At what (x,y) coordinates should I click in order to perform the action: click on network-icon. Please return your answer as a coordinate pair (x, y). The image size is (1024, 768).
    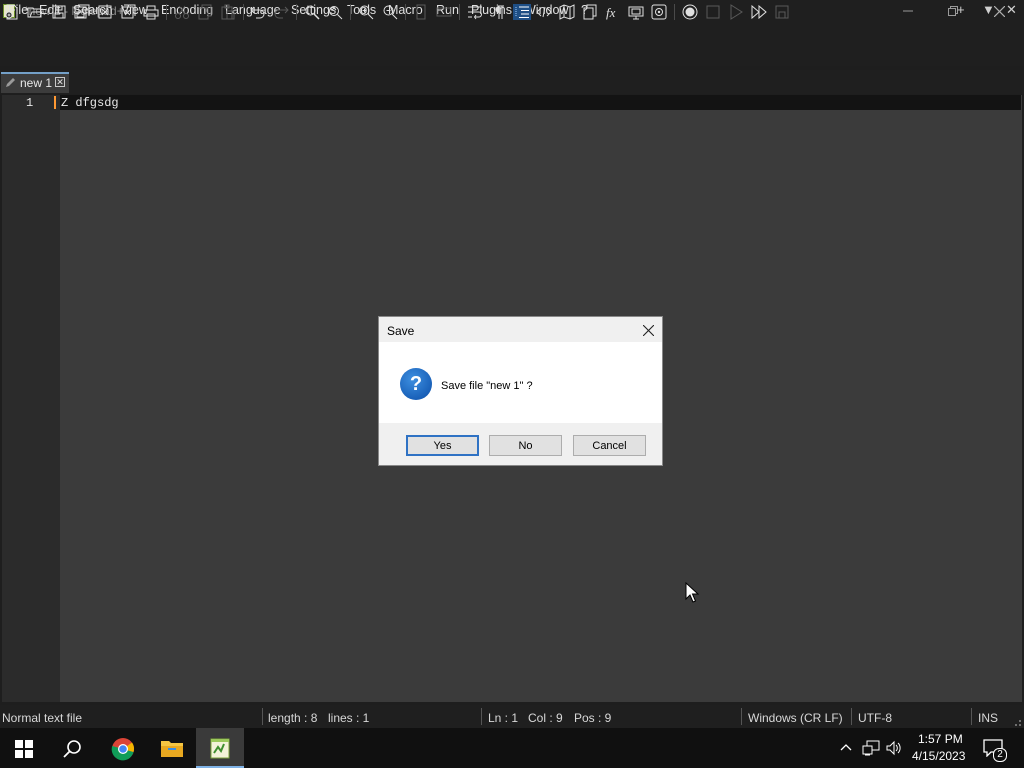
    Looking at the image, I should click on (871, 748).